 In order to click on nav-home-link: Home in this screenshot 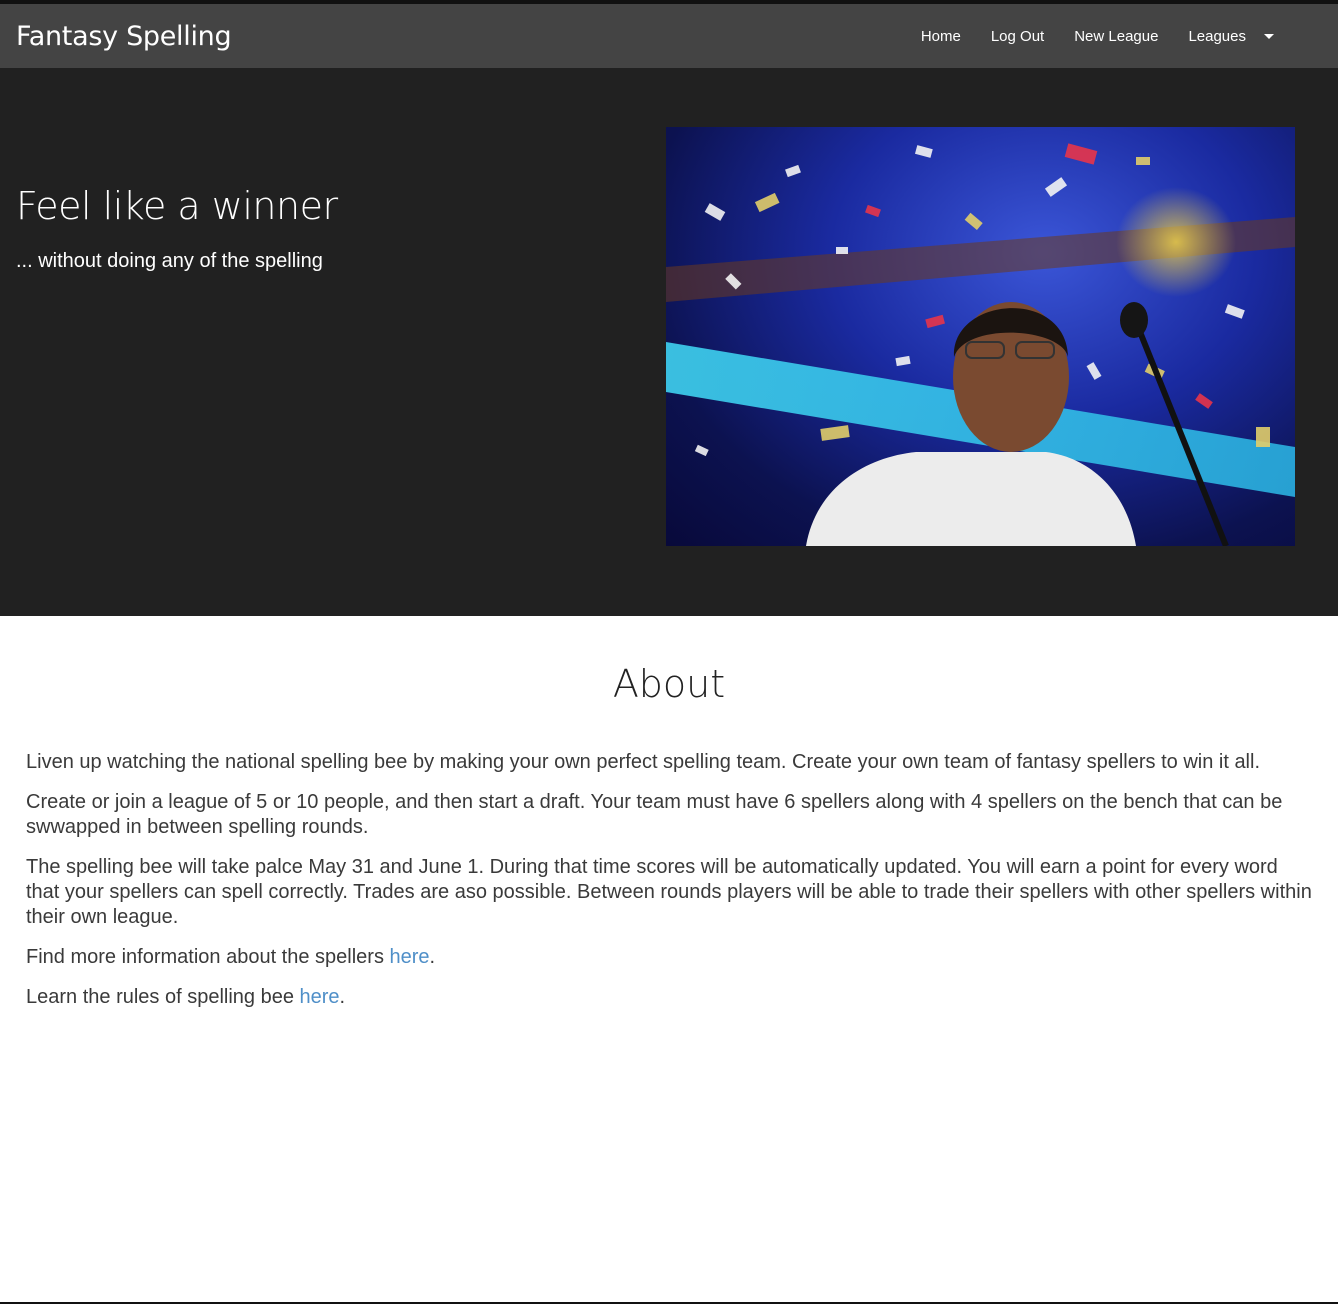, I will do `click(941, 36)`.